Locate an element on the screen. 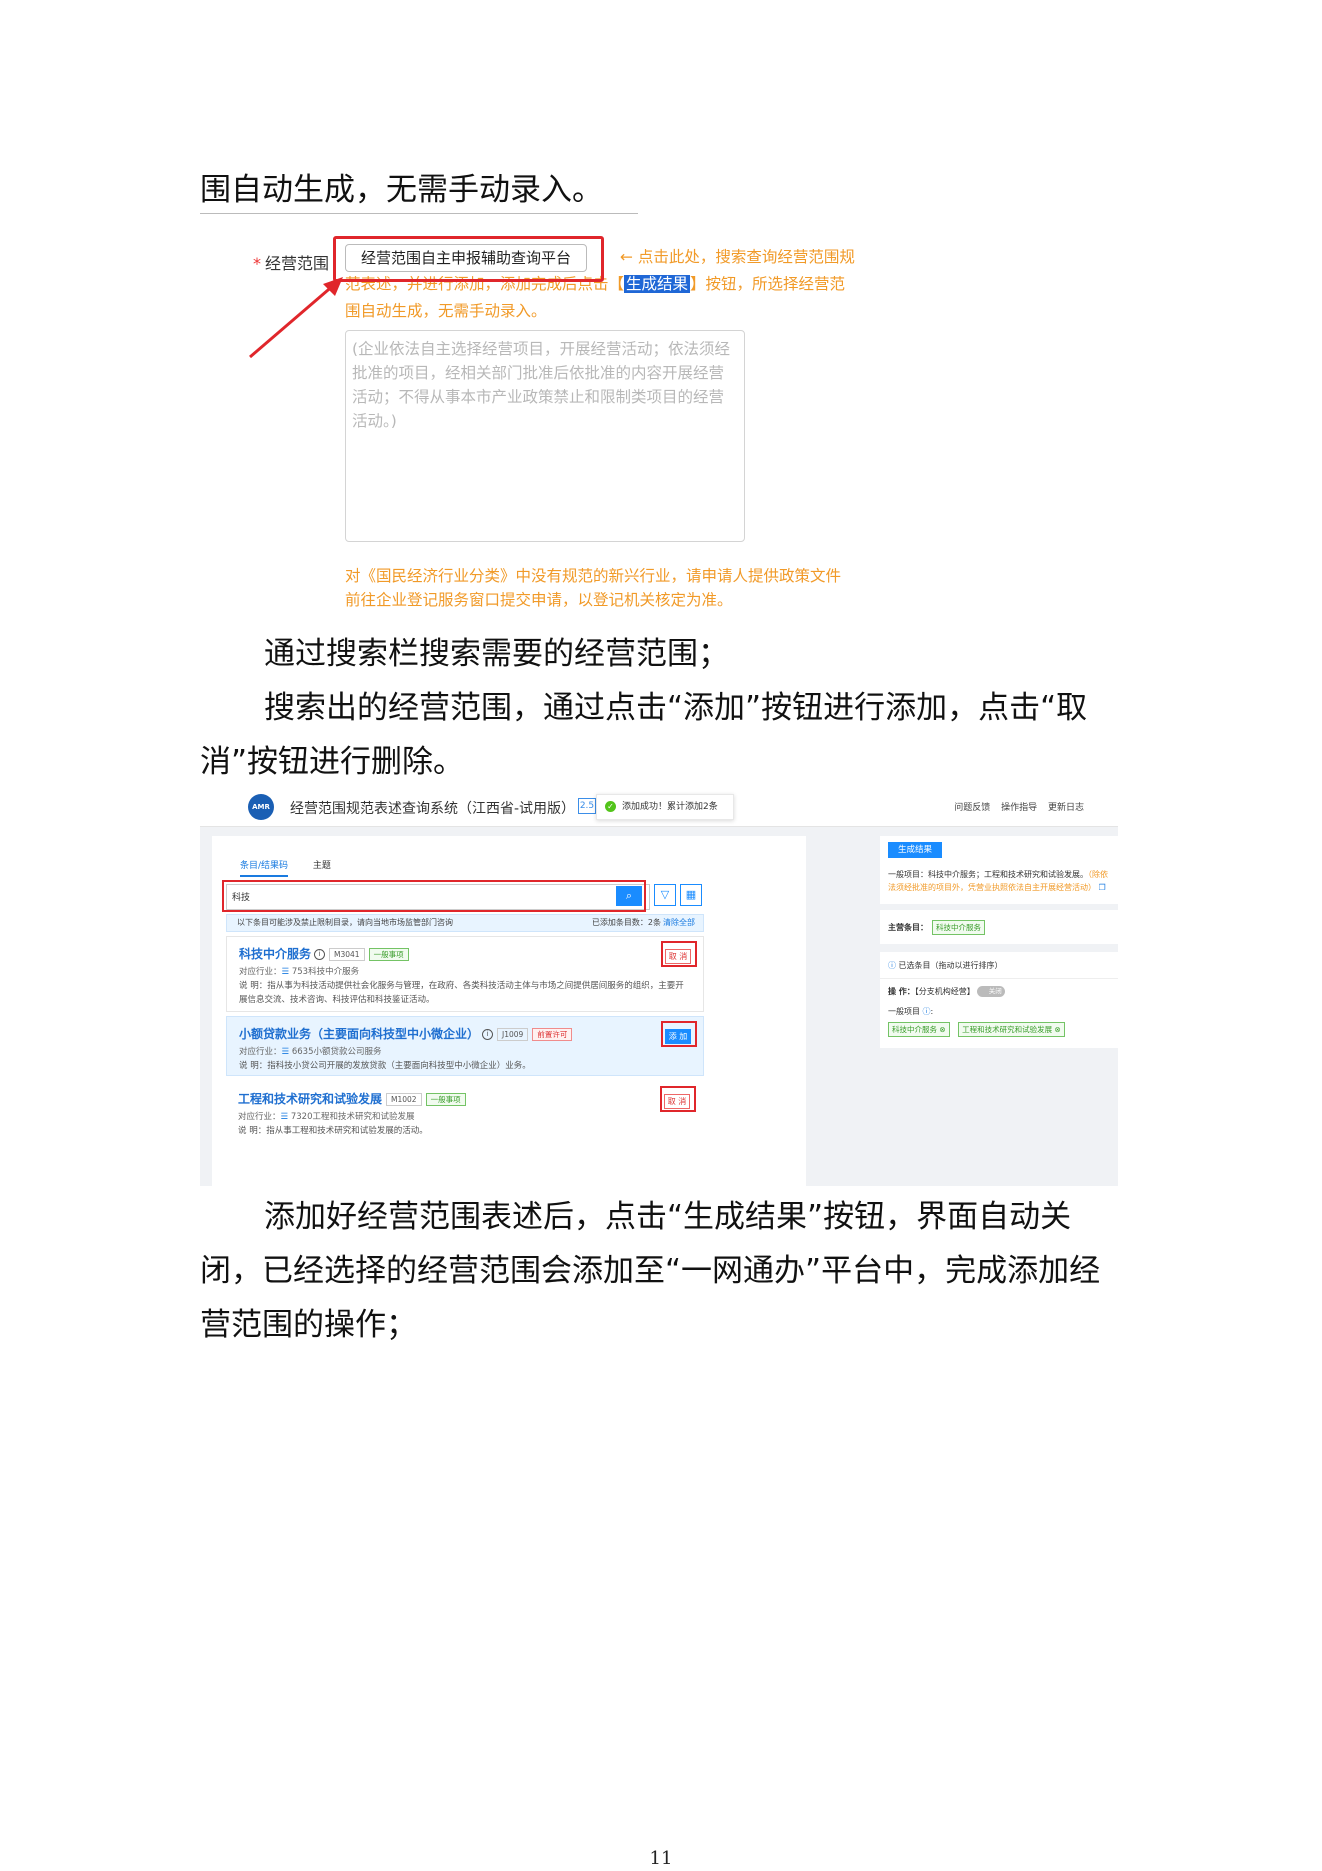  grid-view-button: ▦ is located at coordinates (691, 895).